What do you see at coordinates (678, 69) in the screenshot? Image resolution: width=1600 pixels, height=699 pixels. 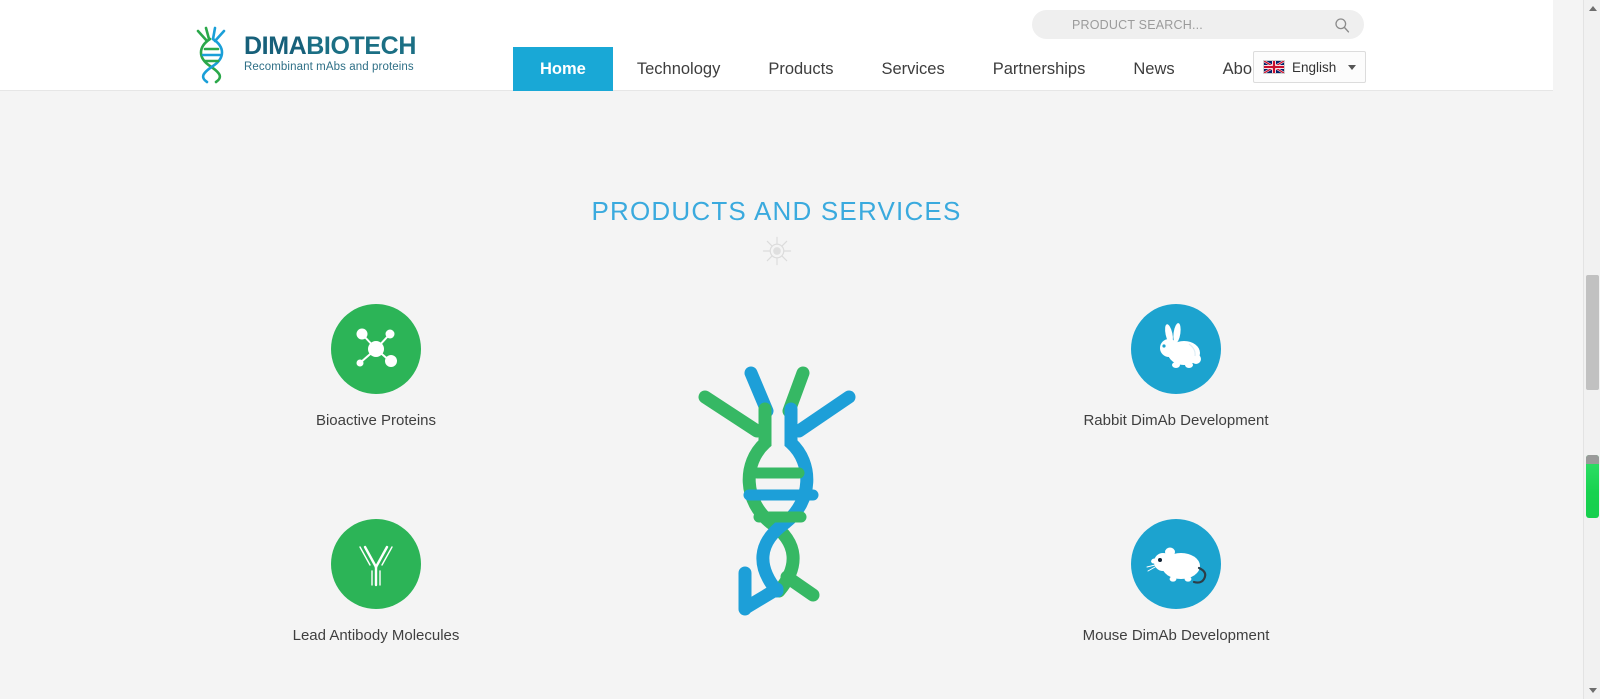 I see `nav-item-technology: Technology` at bounding box center [678, 69].